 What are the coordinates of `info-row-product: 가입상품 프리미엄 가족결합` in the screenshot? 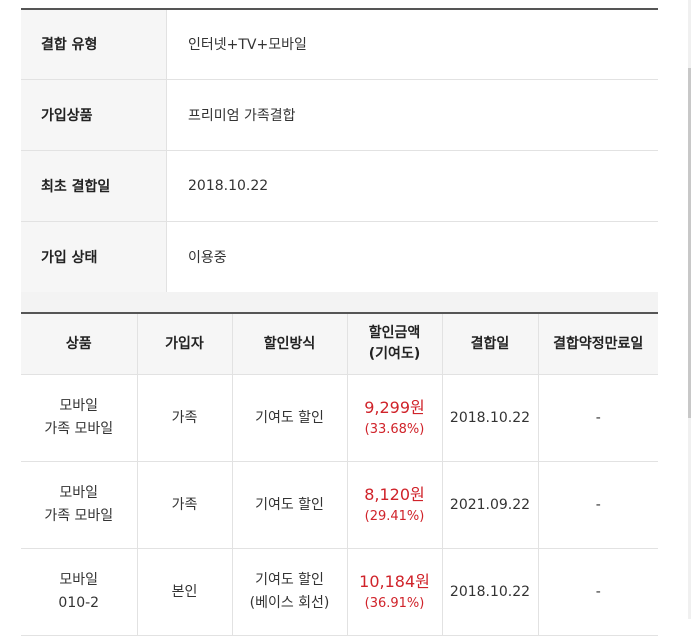 It's located at (339, 115).